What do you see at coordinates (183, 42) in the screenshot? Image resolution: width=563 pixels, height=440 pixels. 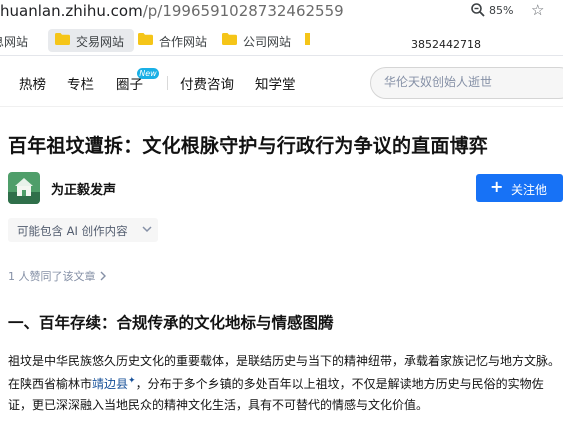 I see `bookmark-label: 合作网站` at bounding box center [183, 42].